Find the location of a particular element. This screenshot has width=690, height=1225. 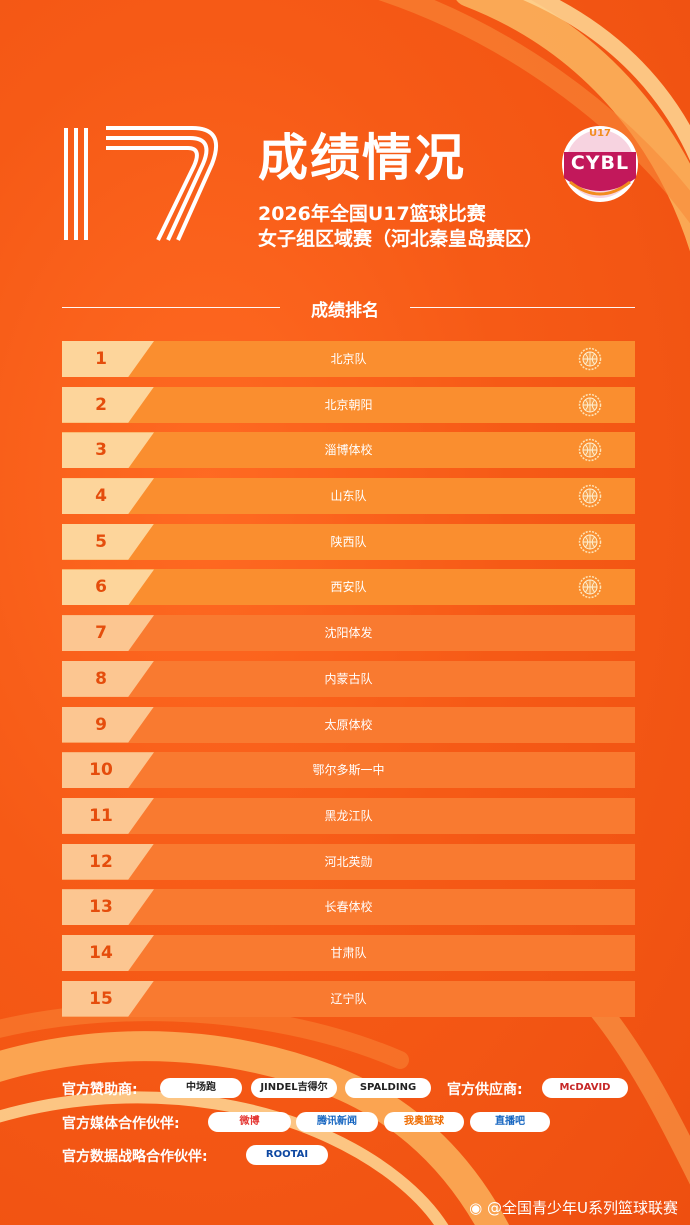

media-logo-zhiboba: 直播吧 is located at coordinates (510, 1122).